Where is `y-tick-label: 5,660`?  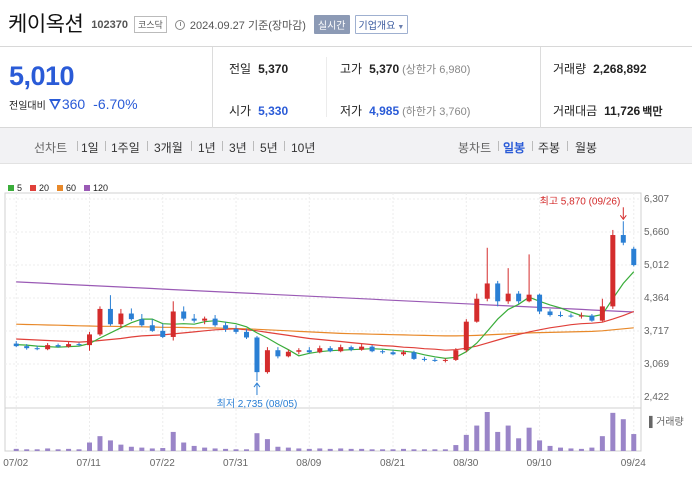 y-tick-label: 5,660 is located at coordinates (656, 232).